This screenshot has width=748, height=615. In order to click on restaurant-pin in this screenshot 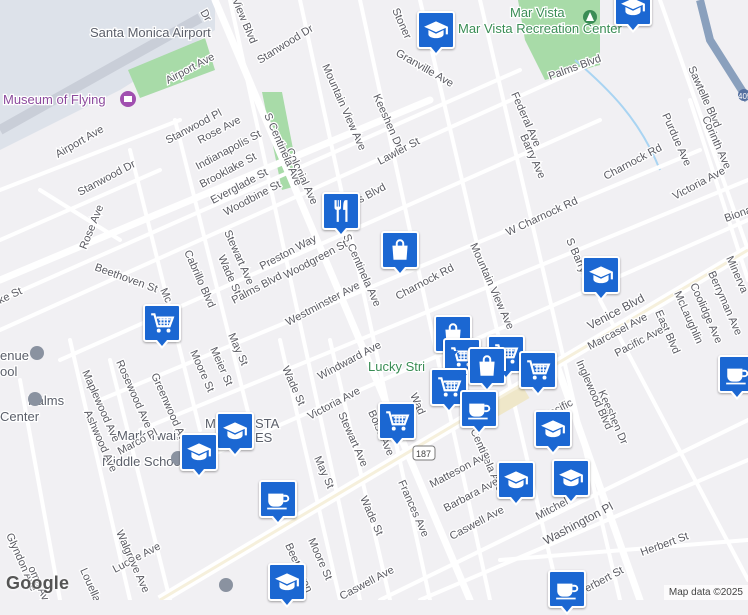, I will do `click(341, 214)`.